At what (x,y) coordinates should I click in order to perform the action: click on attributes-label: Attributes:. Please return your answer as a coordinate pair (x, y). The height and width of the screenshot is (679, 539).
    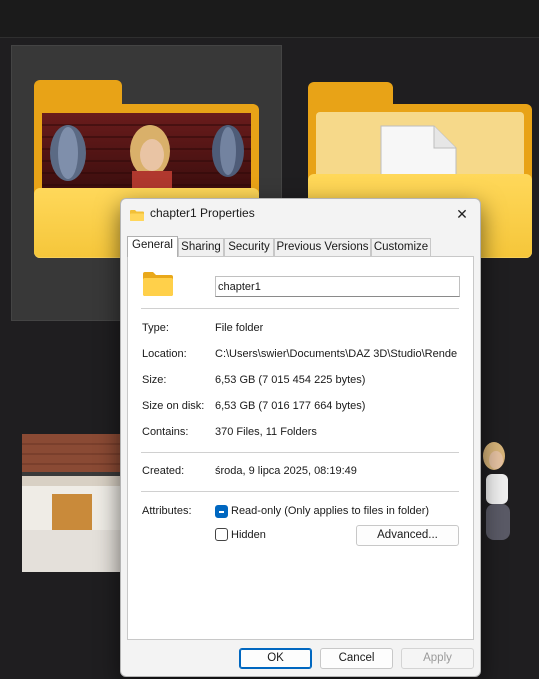
    Looking at the image, I should click on (167, 511).